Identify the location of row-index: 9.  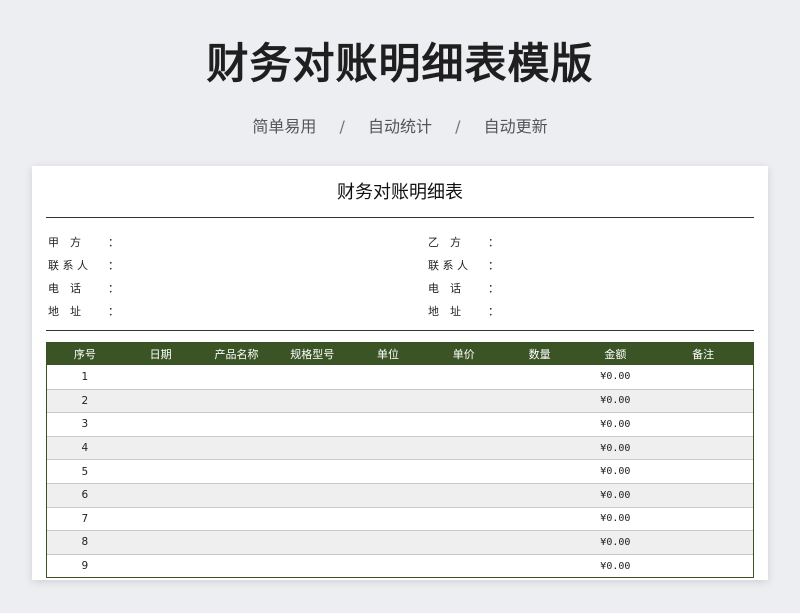
(85, 566).